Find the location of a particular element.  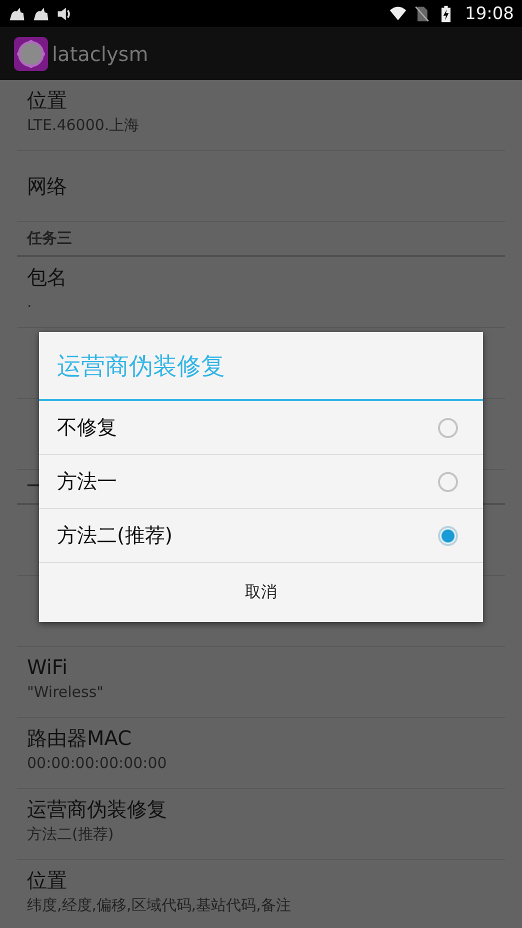

list-item: 位置 纬度,经度,偏移,区域代码,基站代码,备注 is located at coordinates (261, 894).